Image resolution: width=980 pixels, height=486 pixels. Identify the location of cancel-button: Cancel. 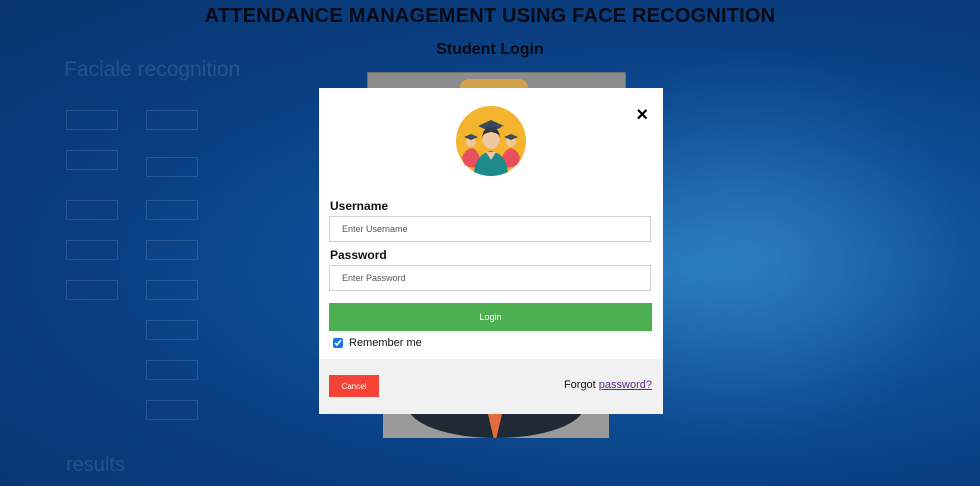
(354, 386).